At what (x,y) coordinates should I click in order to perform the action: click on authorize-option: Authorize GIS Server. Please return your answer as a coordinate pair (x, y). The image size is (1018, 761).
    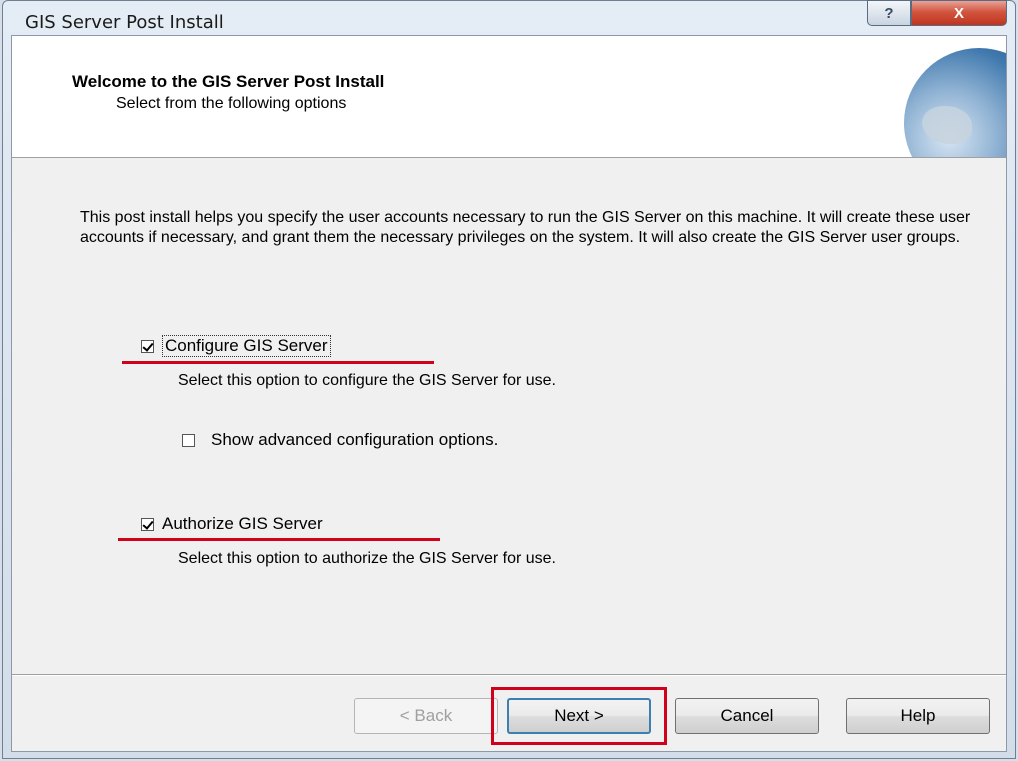
    Looking at the image, I should click on (232, 524).